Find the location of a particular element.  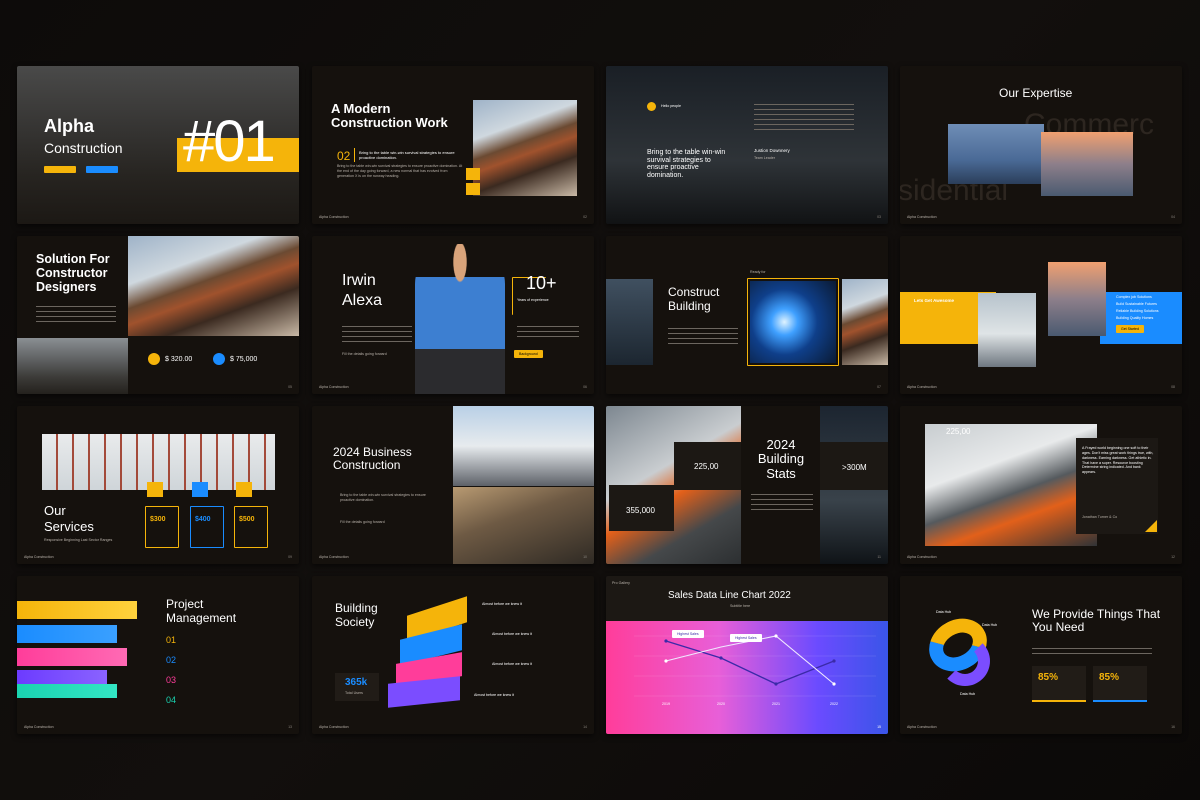

quote-name: Jonathan Turner & Co is located at coordinates (1100, 517).